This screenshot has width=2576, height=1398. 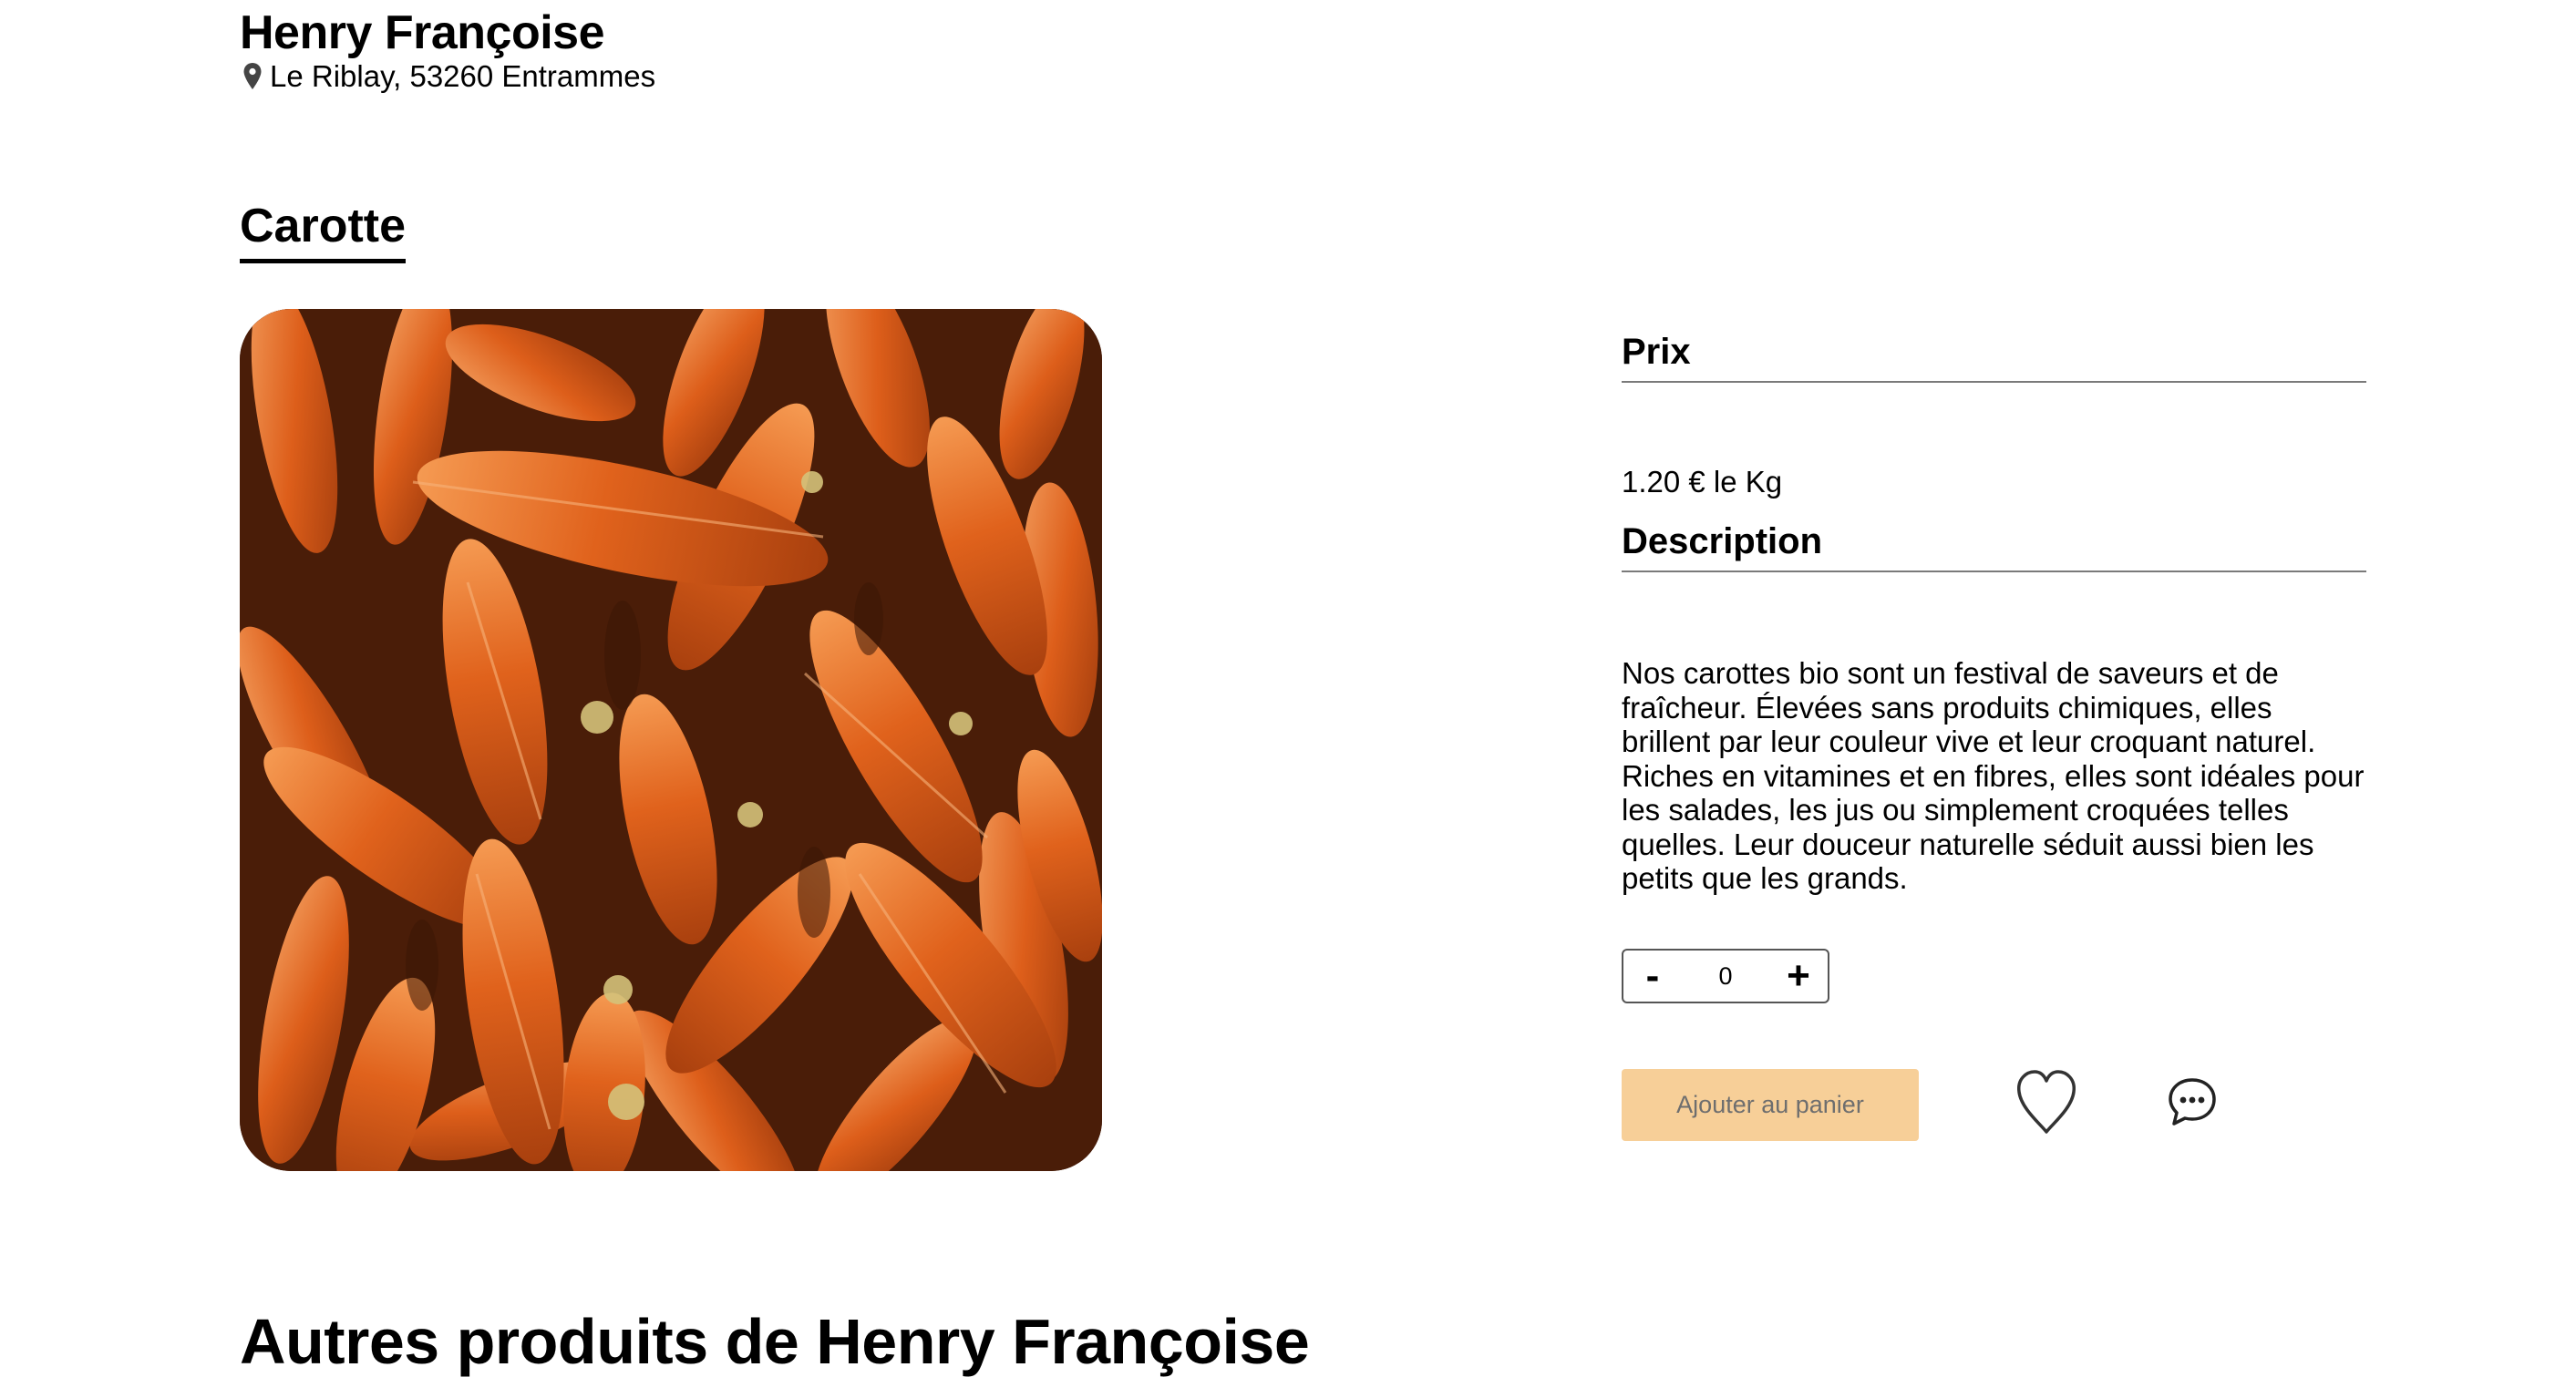 What do you see at coordinates (1798, 976) in the screenshot?
I see `quantity-increment-button: +` at bounding box center [1798, 976].